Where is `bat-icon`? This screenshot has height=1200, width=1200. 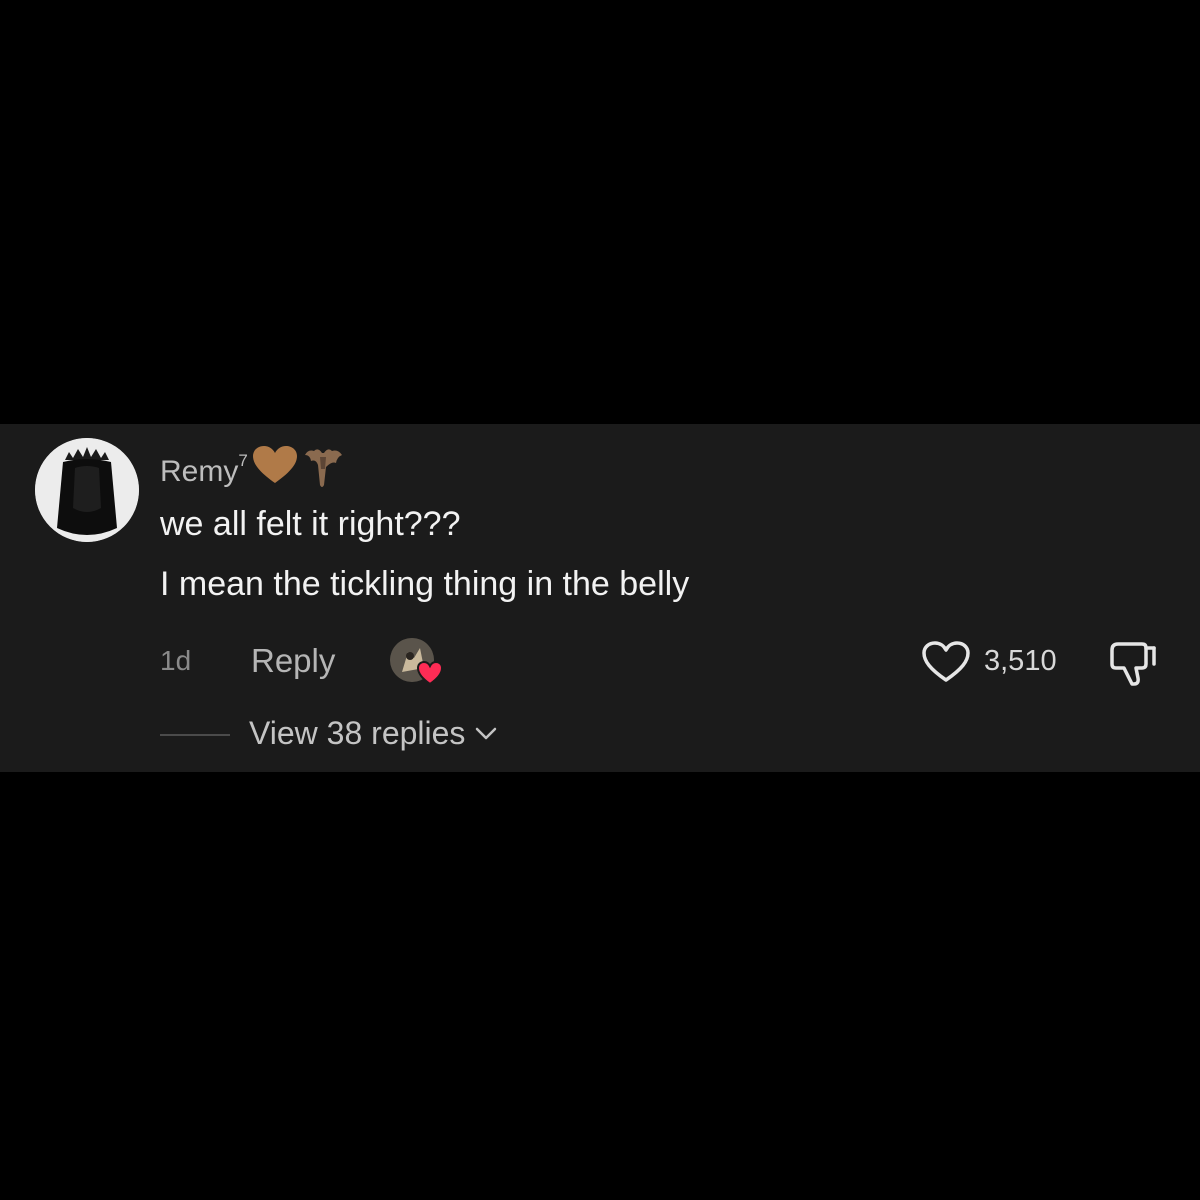
bat-icon is located at coordinates (323, 469).